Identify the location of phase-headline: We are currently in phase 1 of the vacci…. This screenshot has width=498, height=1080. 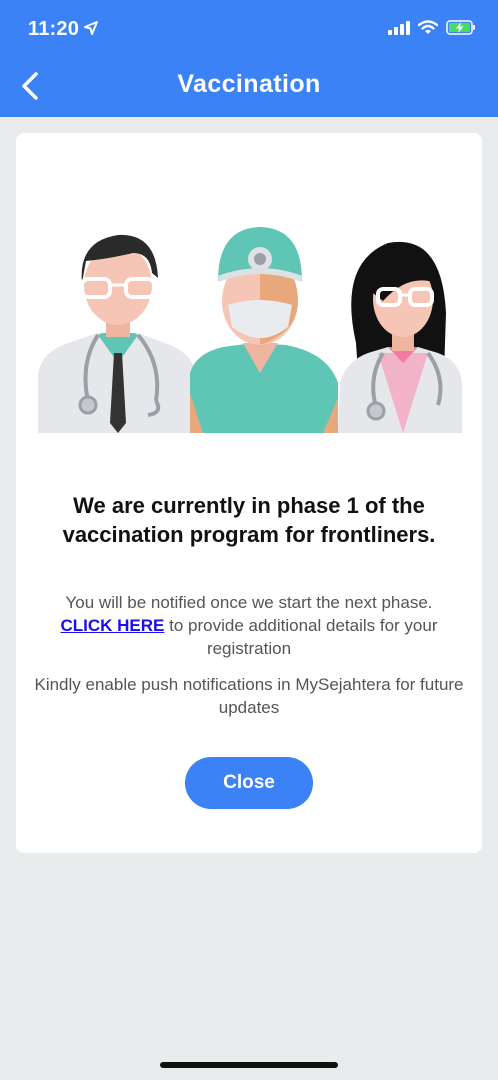
(249, 520).